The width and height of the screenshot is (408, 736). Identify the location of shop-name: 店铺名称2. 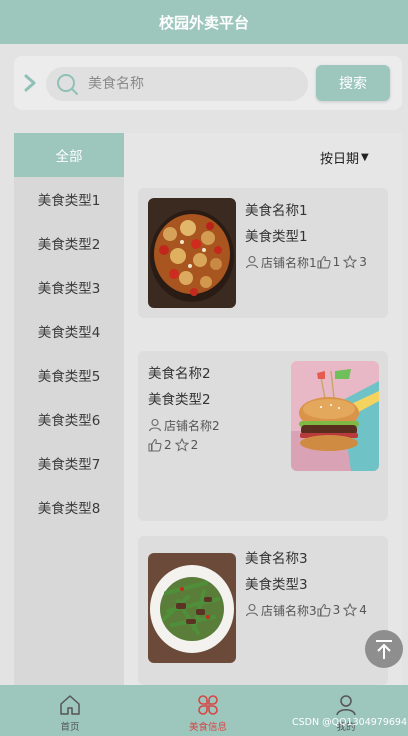
(192, 425).